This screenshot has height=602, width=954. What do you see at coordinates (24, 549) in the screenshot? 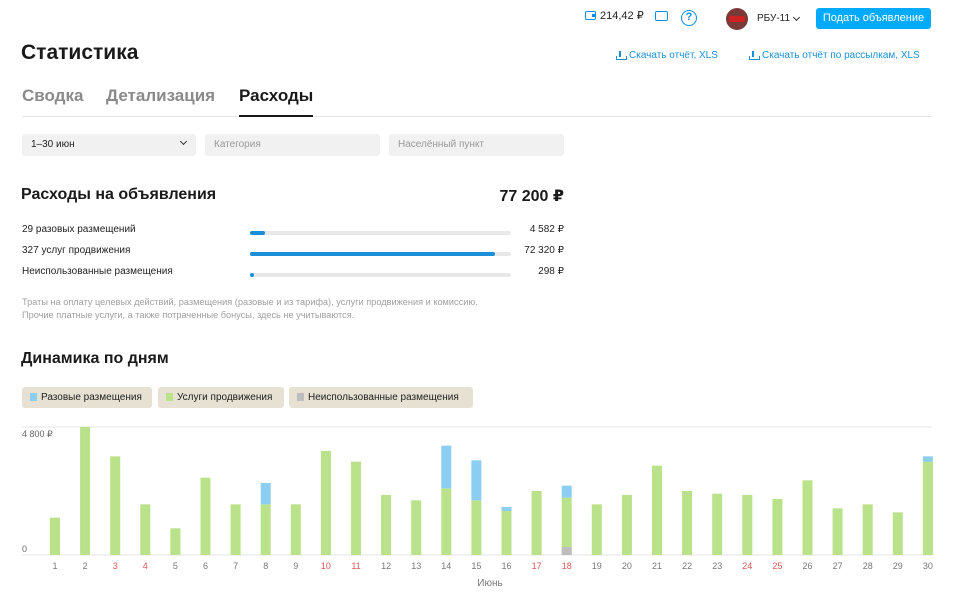
I see `y-tick-label: 0` at bounding box center [24, 549].